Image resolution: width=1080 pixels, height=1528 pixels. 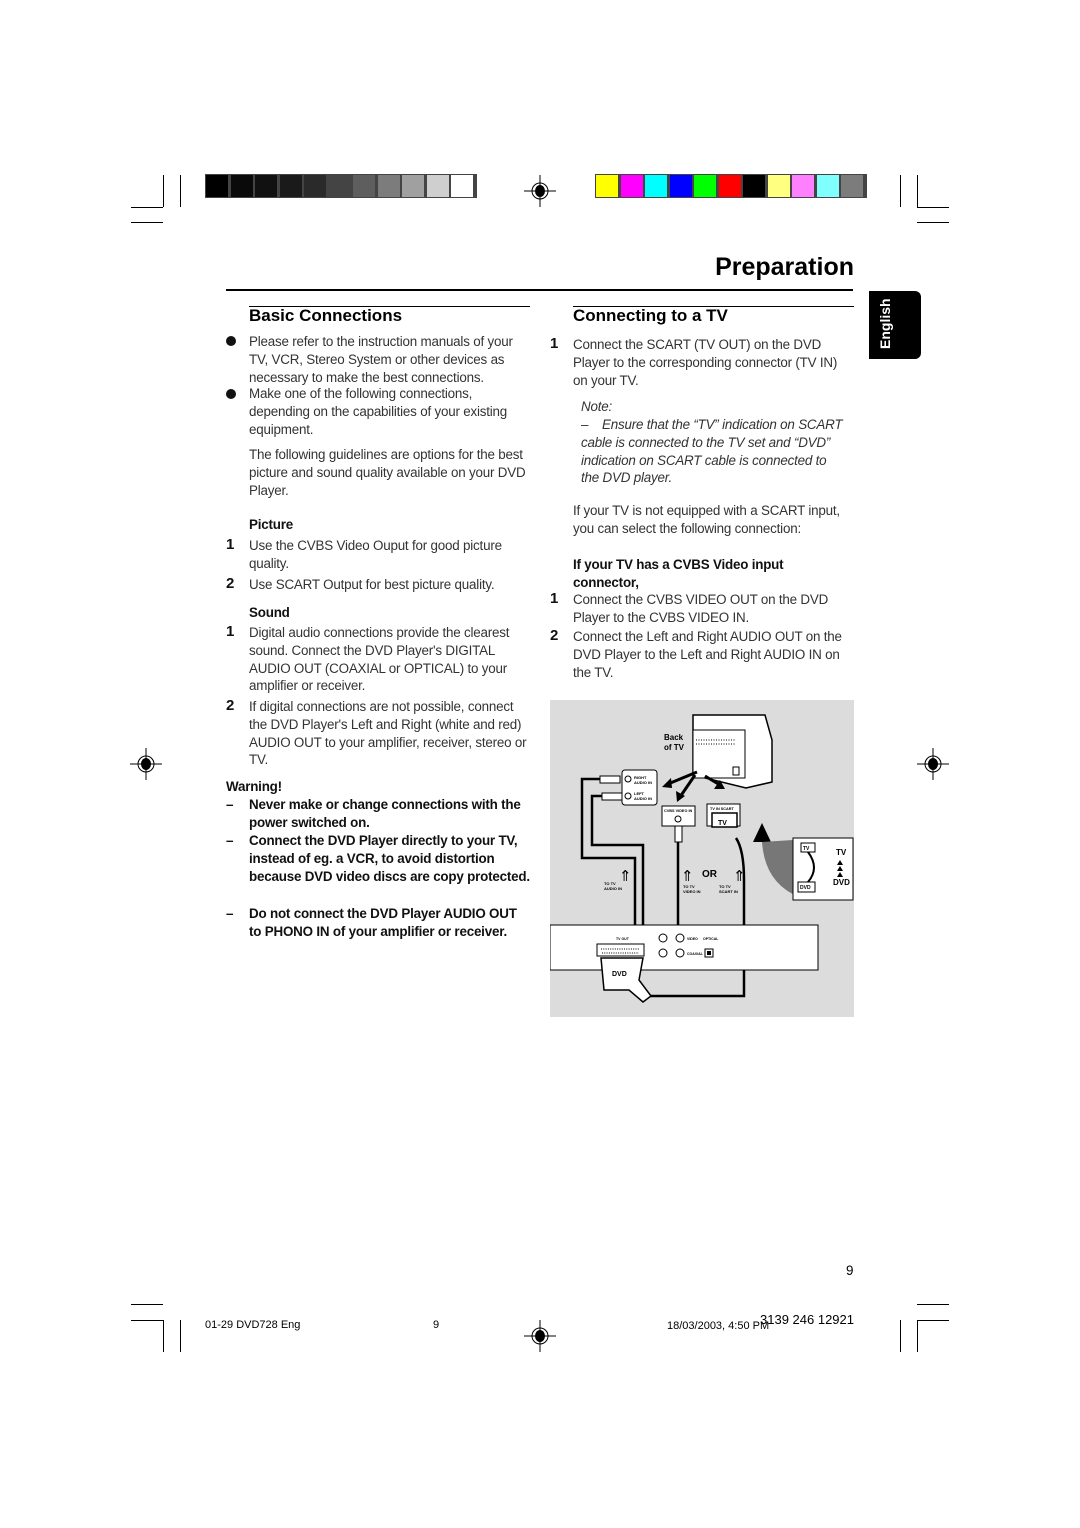 What do you see at coordinates (254, 786) in the screenshot?
I see `warning-heading: Warning!` at bounding box center [254, 786].